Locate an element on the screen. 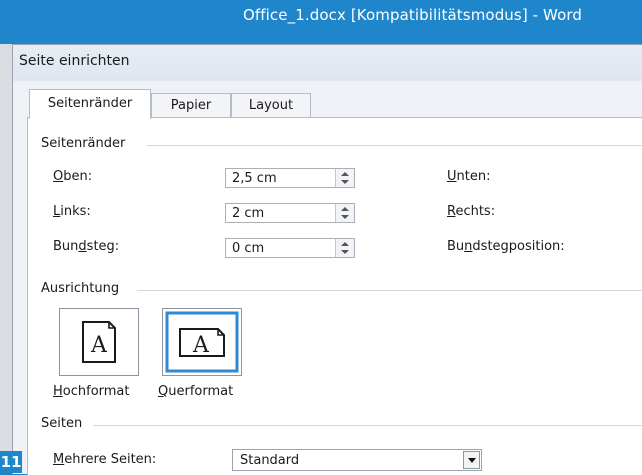 The height and width of the screenshot is (475, 642). label-text: steg: is located at coordinates (103, 246).